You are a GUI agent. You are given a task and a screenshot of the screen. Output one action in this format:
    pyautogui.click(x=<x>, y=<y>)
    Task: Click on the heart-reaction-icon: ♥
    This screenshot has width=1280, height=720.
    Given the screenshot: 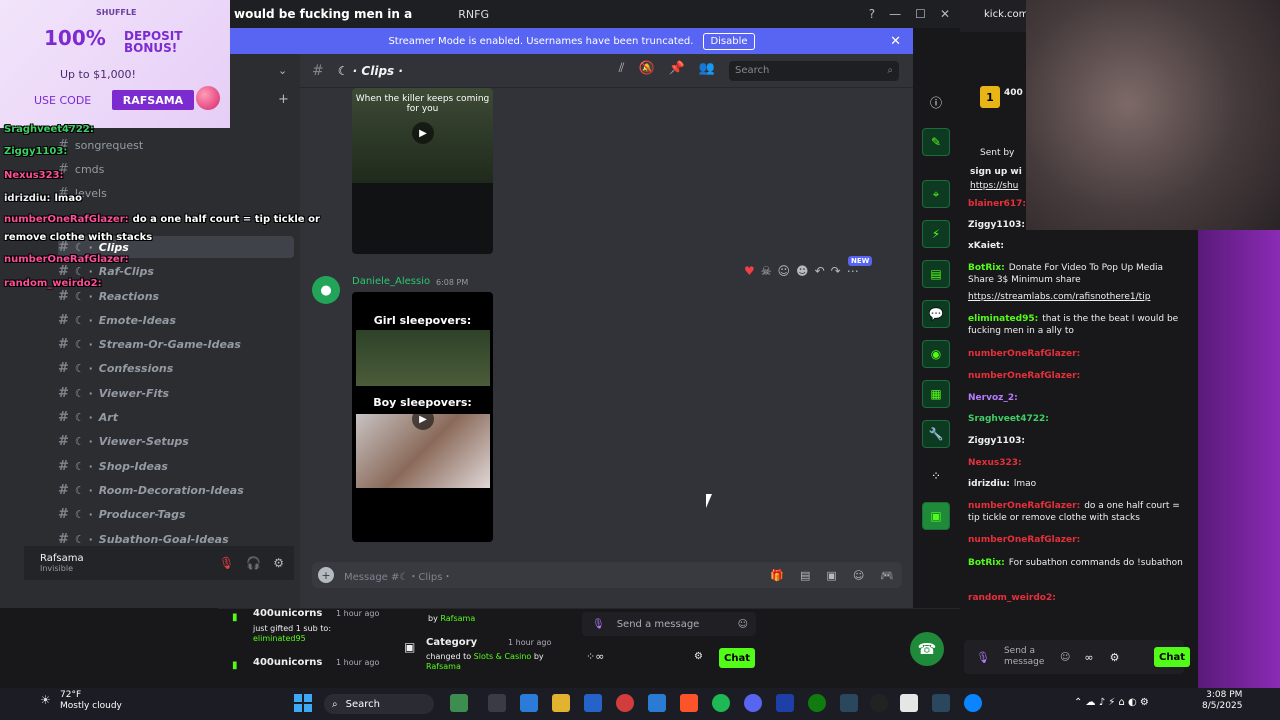 What is the action you would take?
    pyautogui.click(x=749, y=271)
    